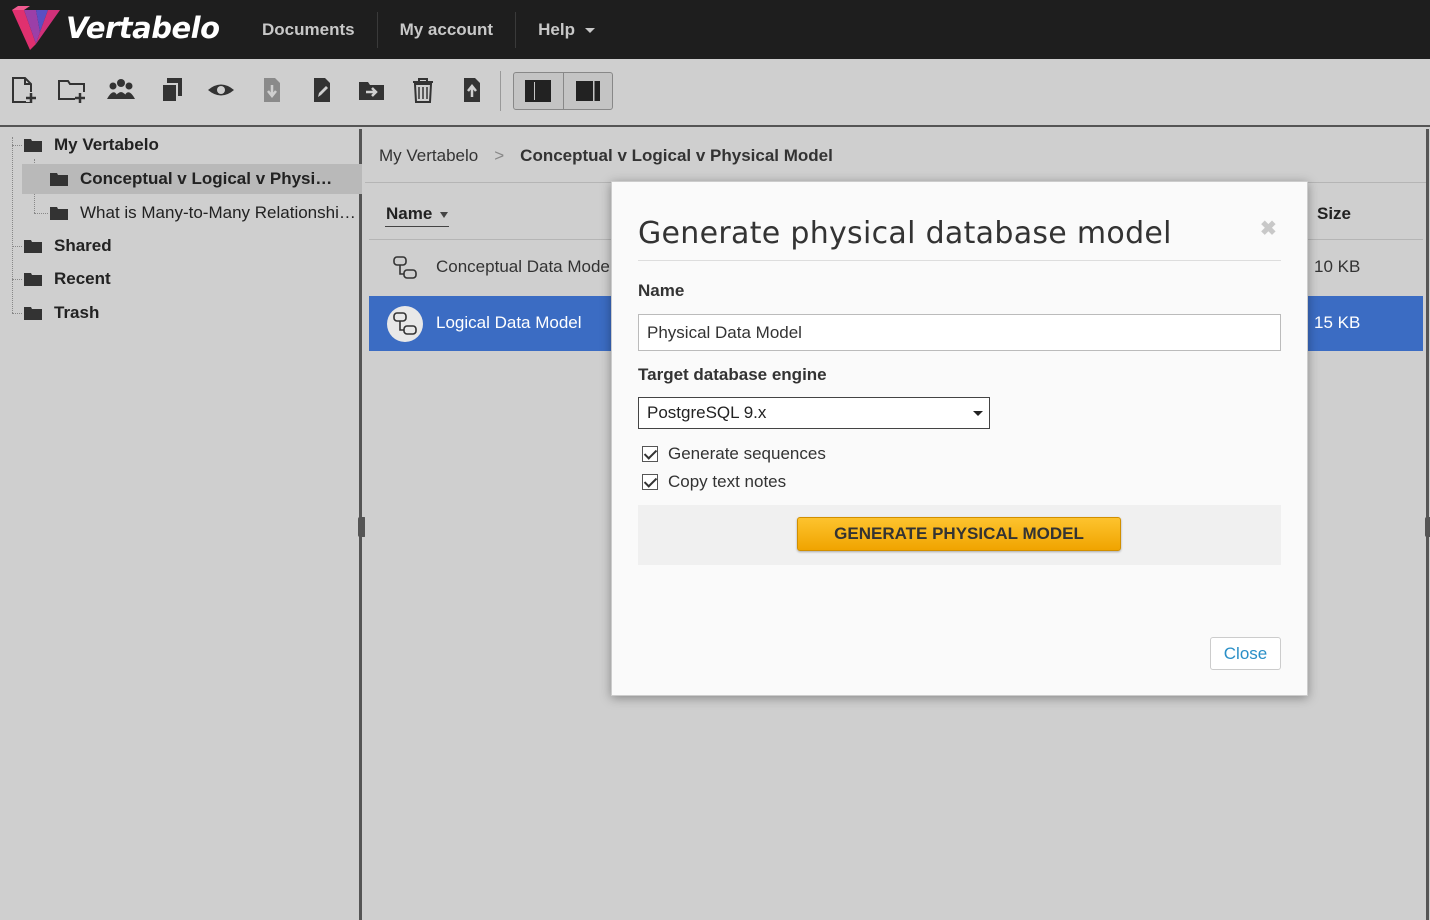  What do you see at coordinates (1334, 214) in the screenshot?
I see `column-header-size: Size` at bounding box center [1334, 214].